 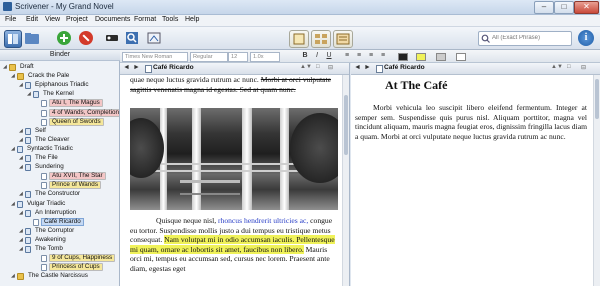 What do you see at coordinates (145, 19) in the screenshot?
I see `menu-format: Format` at bounding box center [145, 19].